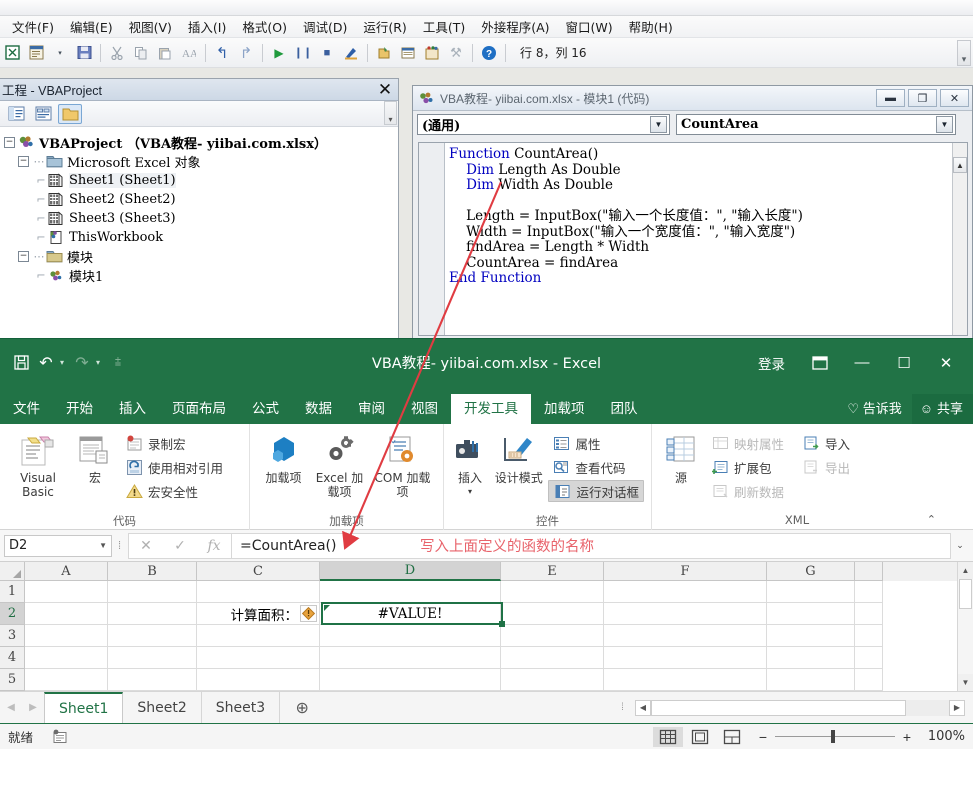  What do you see at coordinates (623, 707) in the screenshot?
I see `sheet-tab-split-handle: ⁞` at bounding box center [623, 707].